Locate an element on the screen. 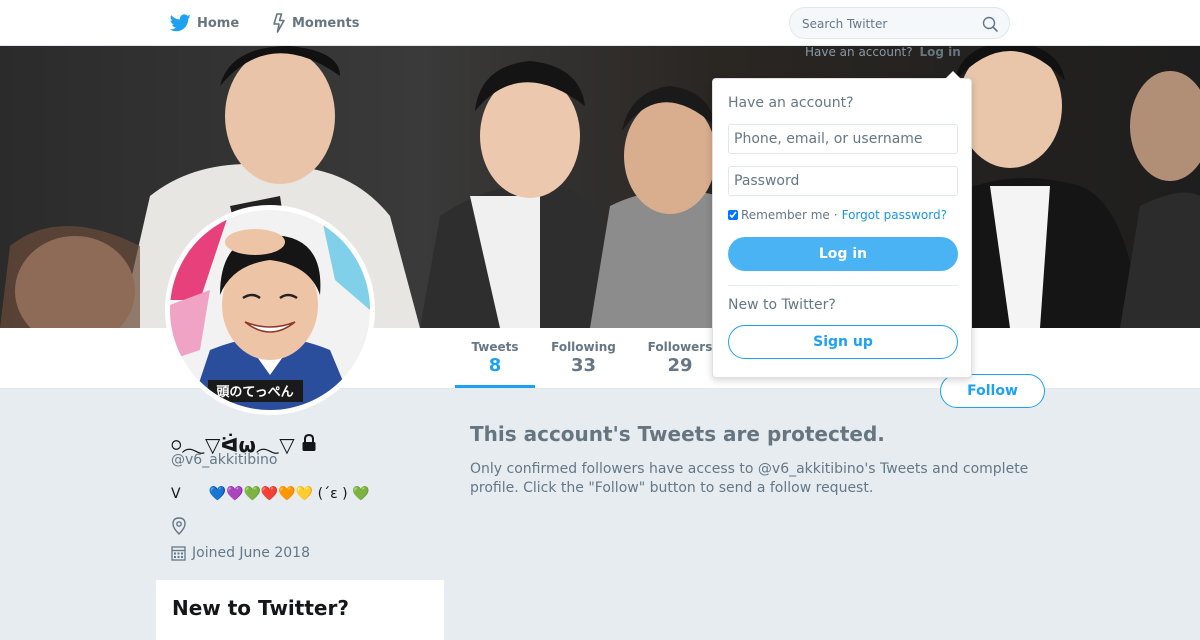 Image resolution: width=1200 pixels, height=640 pixels. joined-row: Joined June 2018 is located at coordinates (240, 553).